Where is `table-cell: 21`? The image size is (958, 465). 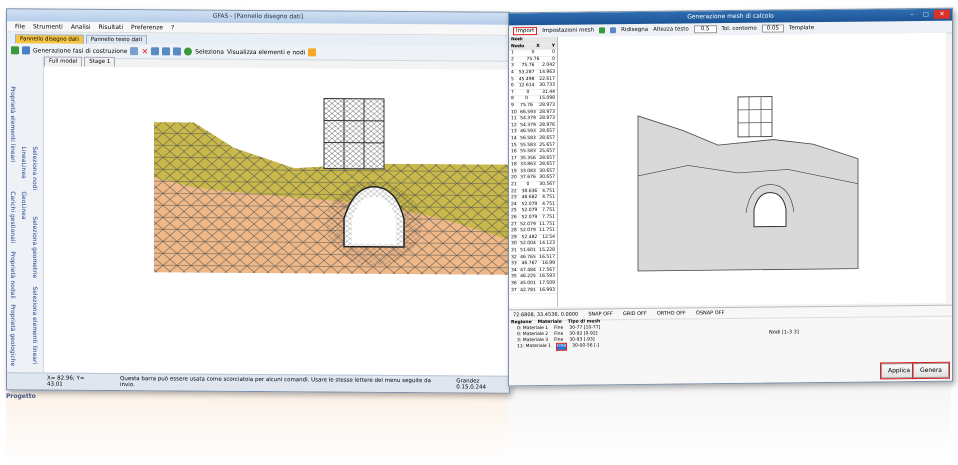
table-cell: 21 is located at coordinates (514, 185).